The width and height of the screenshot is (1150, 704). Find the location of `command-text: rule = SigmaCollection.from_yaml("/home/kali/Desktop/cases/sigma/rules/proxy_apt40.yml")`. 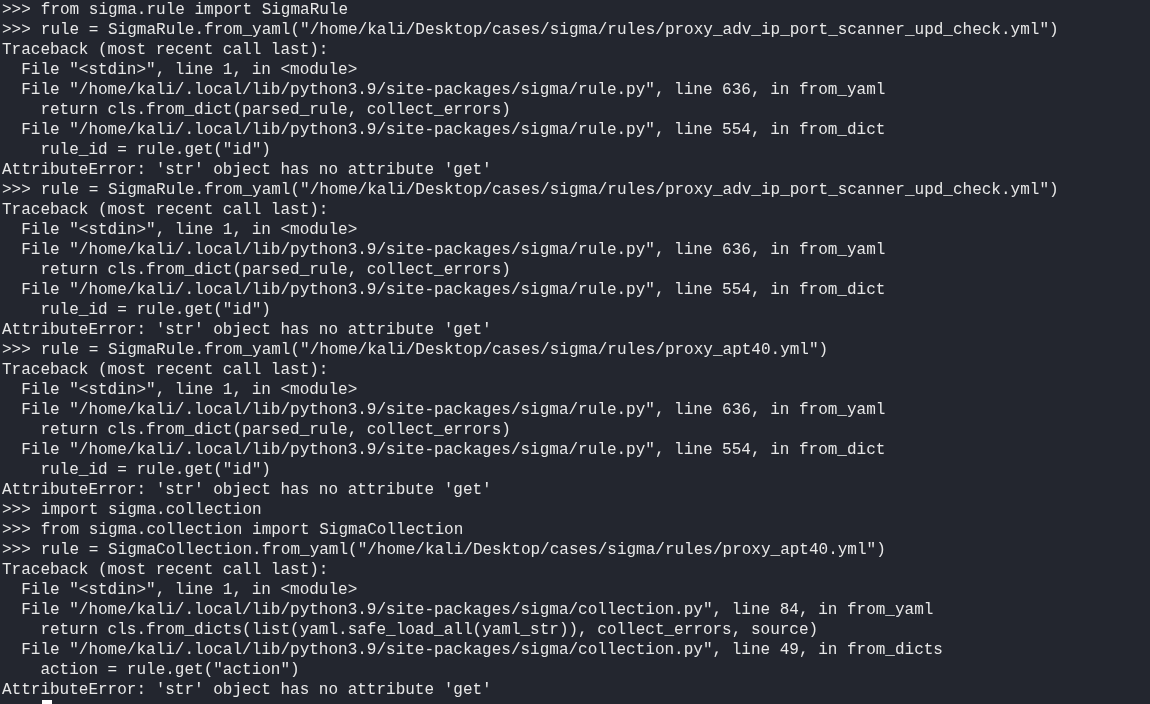

command-text: rule = SigmaCollection.from_yaml("/home/kali/Desktop/cases/sigma/rules/proxy_apt40.yml") is located at coordinates (463, 550).